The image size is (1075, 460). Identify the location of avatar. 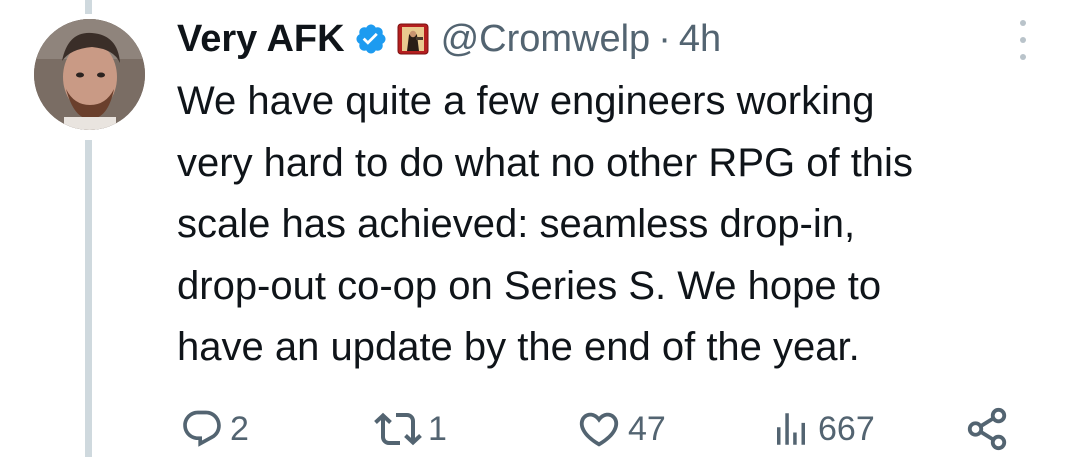
(89, 74).